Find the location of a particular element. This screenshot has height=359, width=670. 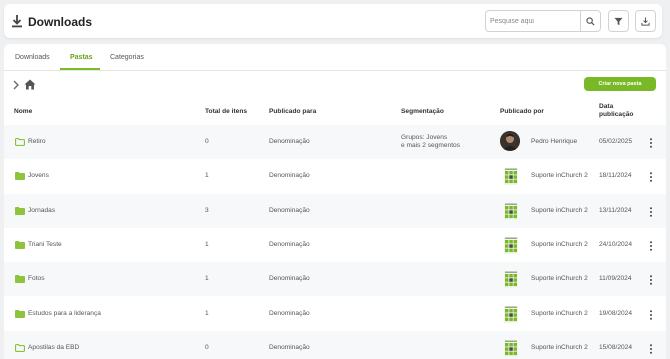

publish-date: 24/10/2024 is located at coordinates (616, 244).